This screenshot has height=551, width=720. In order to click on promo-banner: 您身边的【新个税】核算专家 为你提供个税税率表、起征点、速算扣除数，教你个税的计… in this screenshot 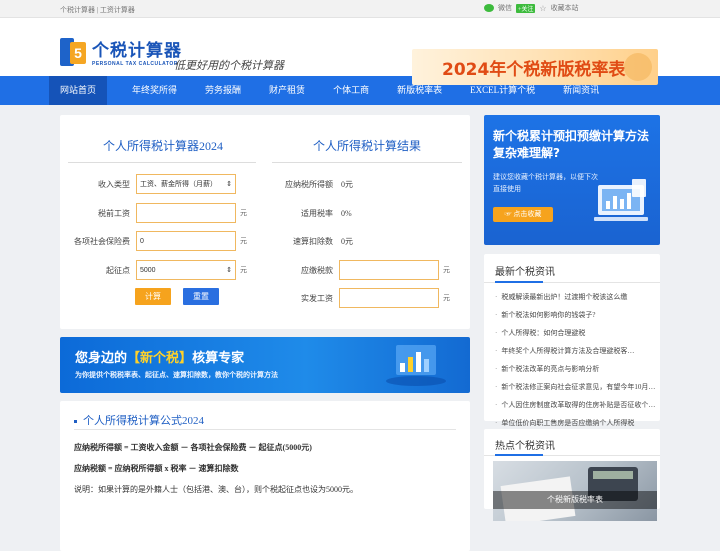, I will do `click(265, 365)`.